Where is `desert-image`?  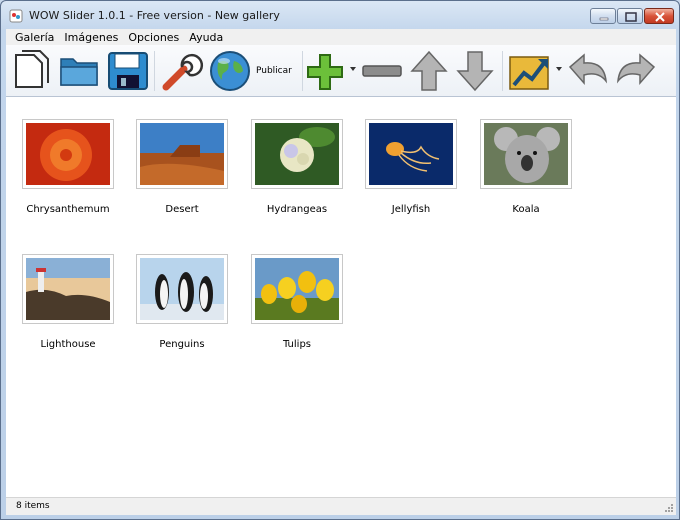 desert-image is located at coordinates (182, 154).